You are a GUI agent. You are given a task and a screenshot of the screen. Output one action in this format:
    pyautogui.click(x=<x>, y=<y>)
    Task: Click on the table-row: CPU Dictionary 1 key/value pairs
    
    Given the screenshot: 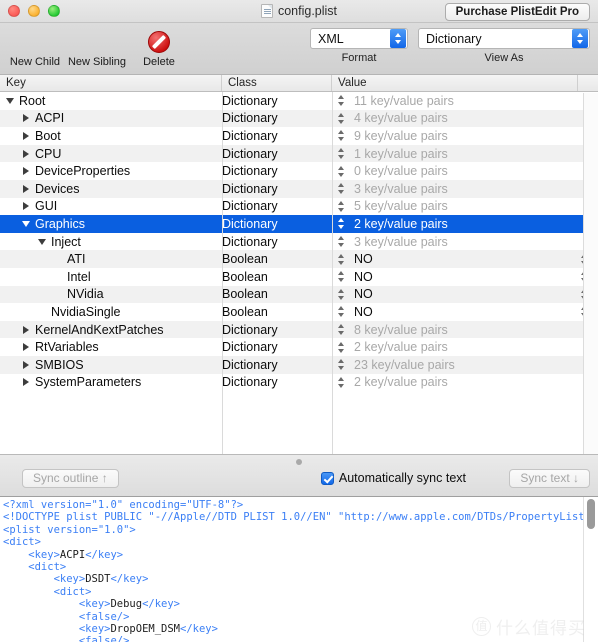 What is the action you would take?
    pyautogui.click(x=299, y=153)
    